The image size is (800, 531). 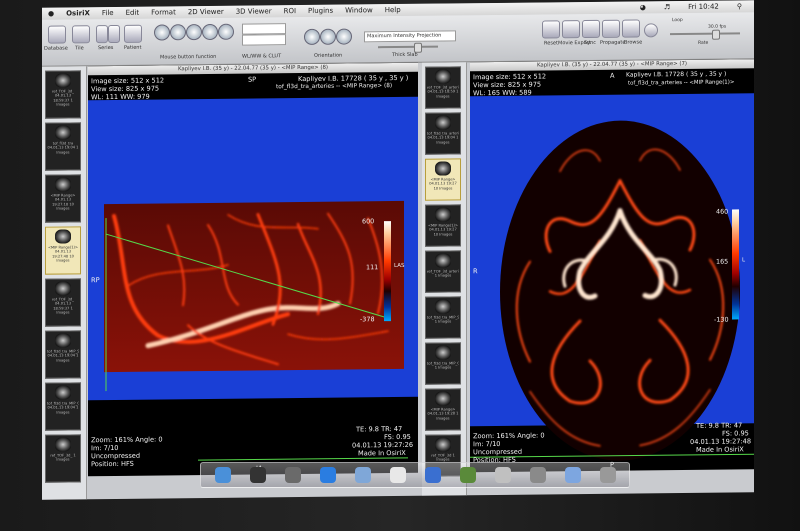 I want to click on tile-button, so click(x=81, y=34).